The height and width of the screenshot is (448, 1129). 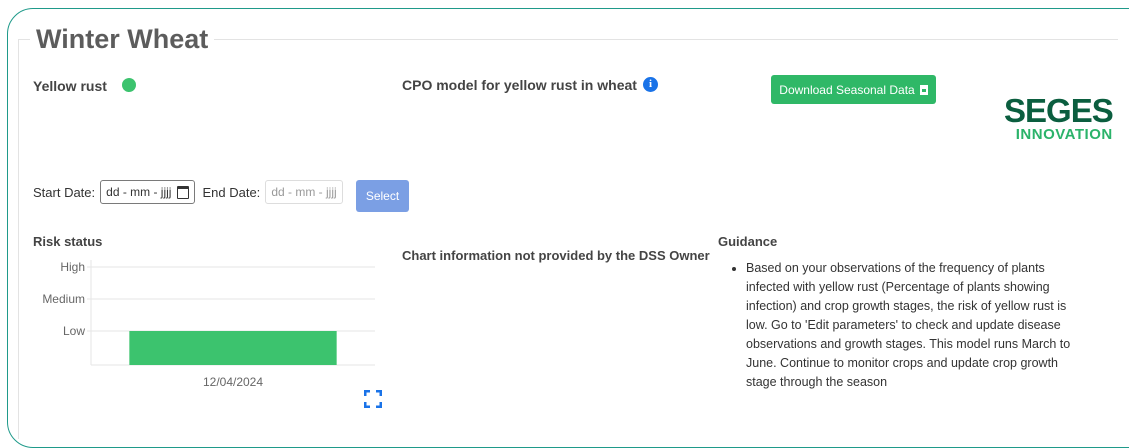 What do you see at coordinates (63, 299) in the screenshot?
I see `y-tick-label: Medium` at bounding box center [63, 299].